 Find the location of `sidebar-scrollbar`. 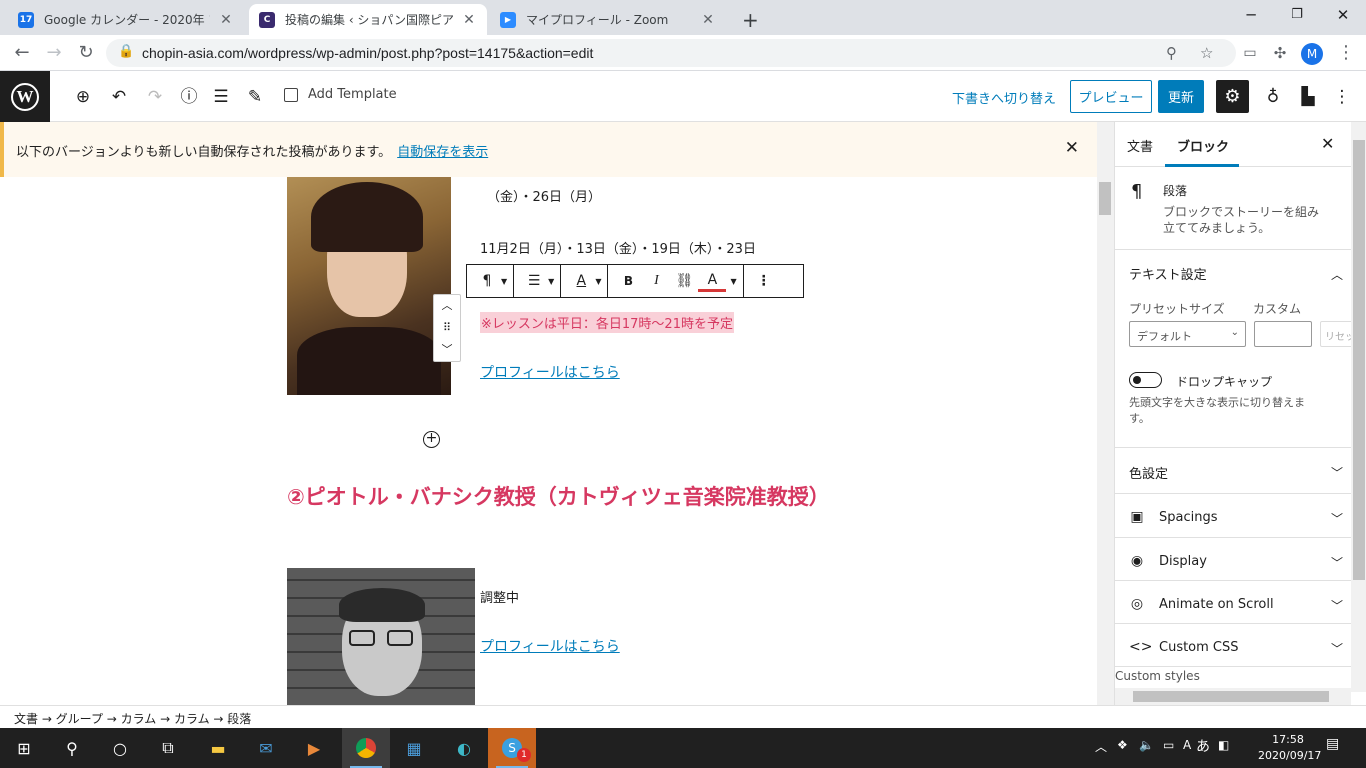

sidebar-scrollbar is located at coordinates (1358, 407).